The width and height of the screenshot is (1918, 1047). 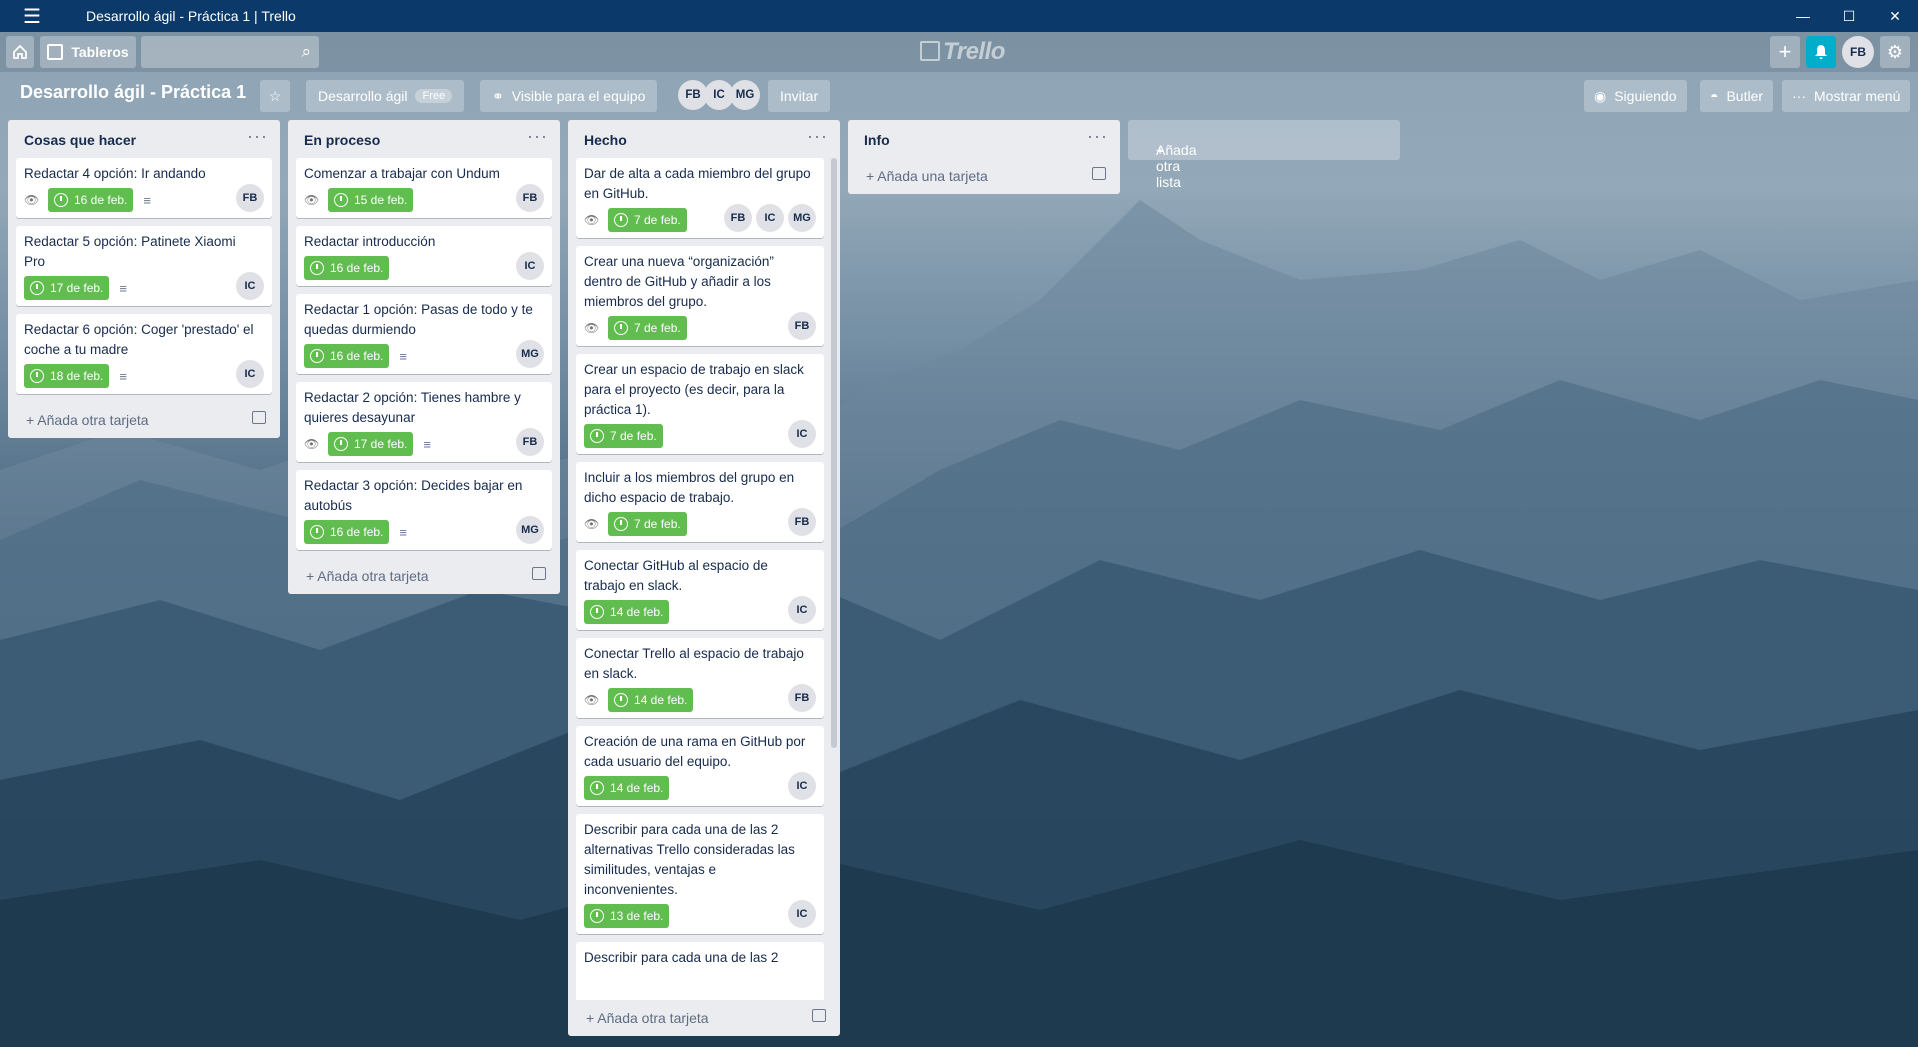 I want to click on search-icon: ⌕, so click(x=306, y=52).